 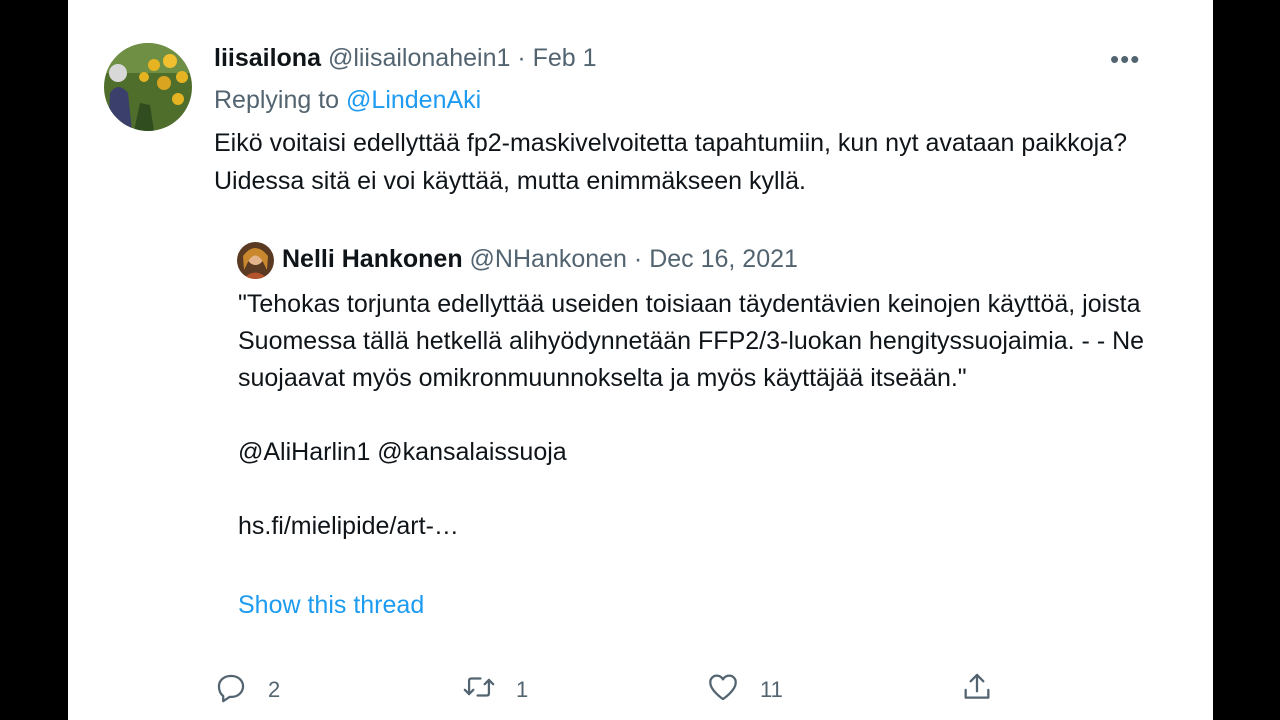 What do you see at coordinates (231, 690) in the screenshot?
I see `reply-icon` at bounding box center [231, 690].